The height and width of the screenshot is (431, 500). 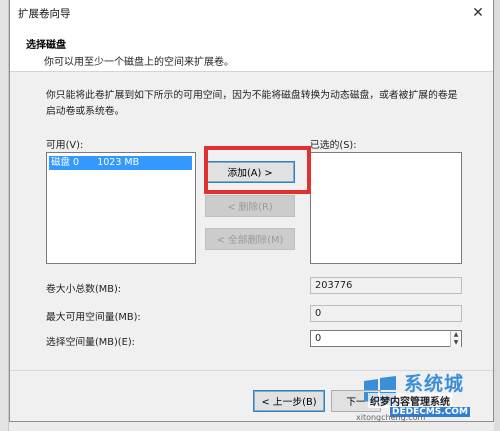 What do you see at coordinates (46, 45) in the screenshot?
I see `page-title: 选择磁盘` at bounding box center [46, 45].